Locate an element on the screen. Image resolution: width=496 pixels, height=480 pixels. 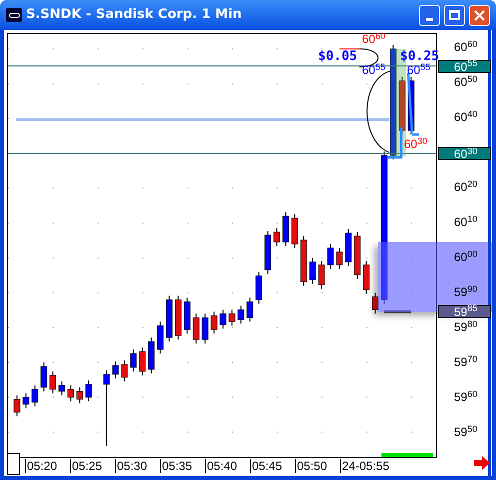
price-annotation: $0.05 is located at coordinates (338, 56).